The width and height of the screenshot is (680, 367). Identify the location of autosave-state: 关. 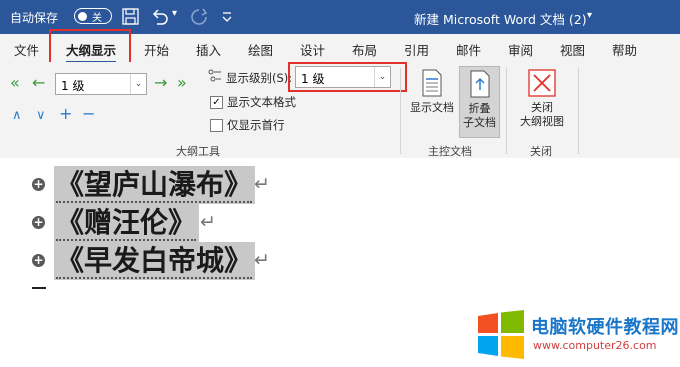
(97, 18).